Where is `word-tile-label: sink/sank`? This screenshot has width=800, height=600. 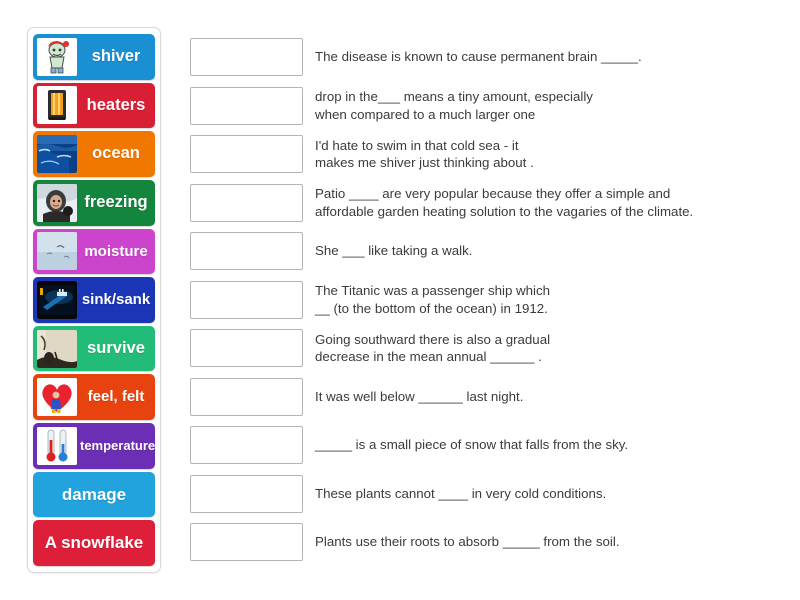
word-tile-label: sink/sank is located at coordinates (116, 300).